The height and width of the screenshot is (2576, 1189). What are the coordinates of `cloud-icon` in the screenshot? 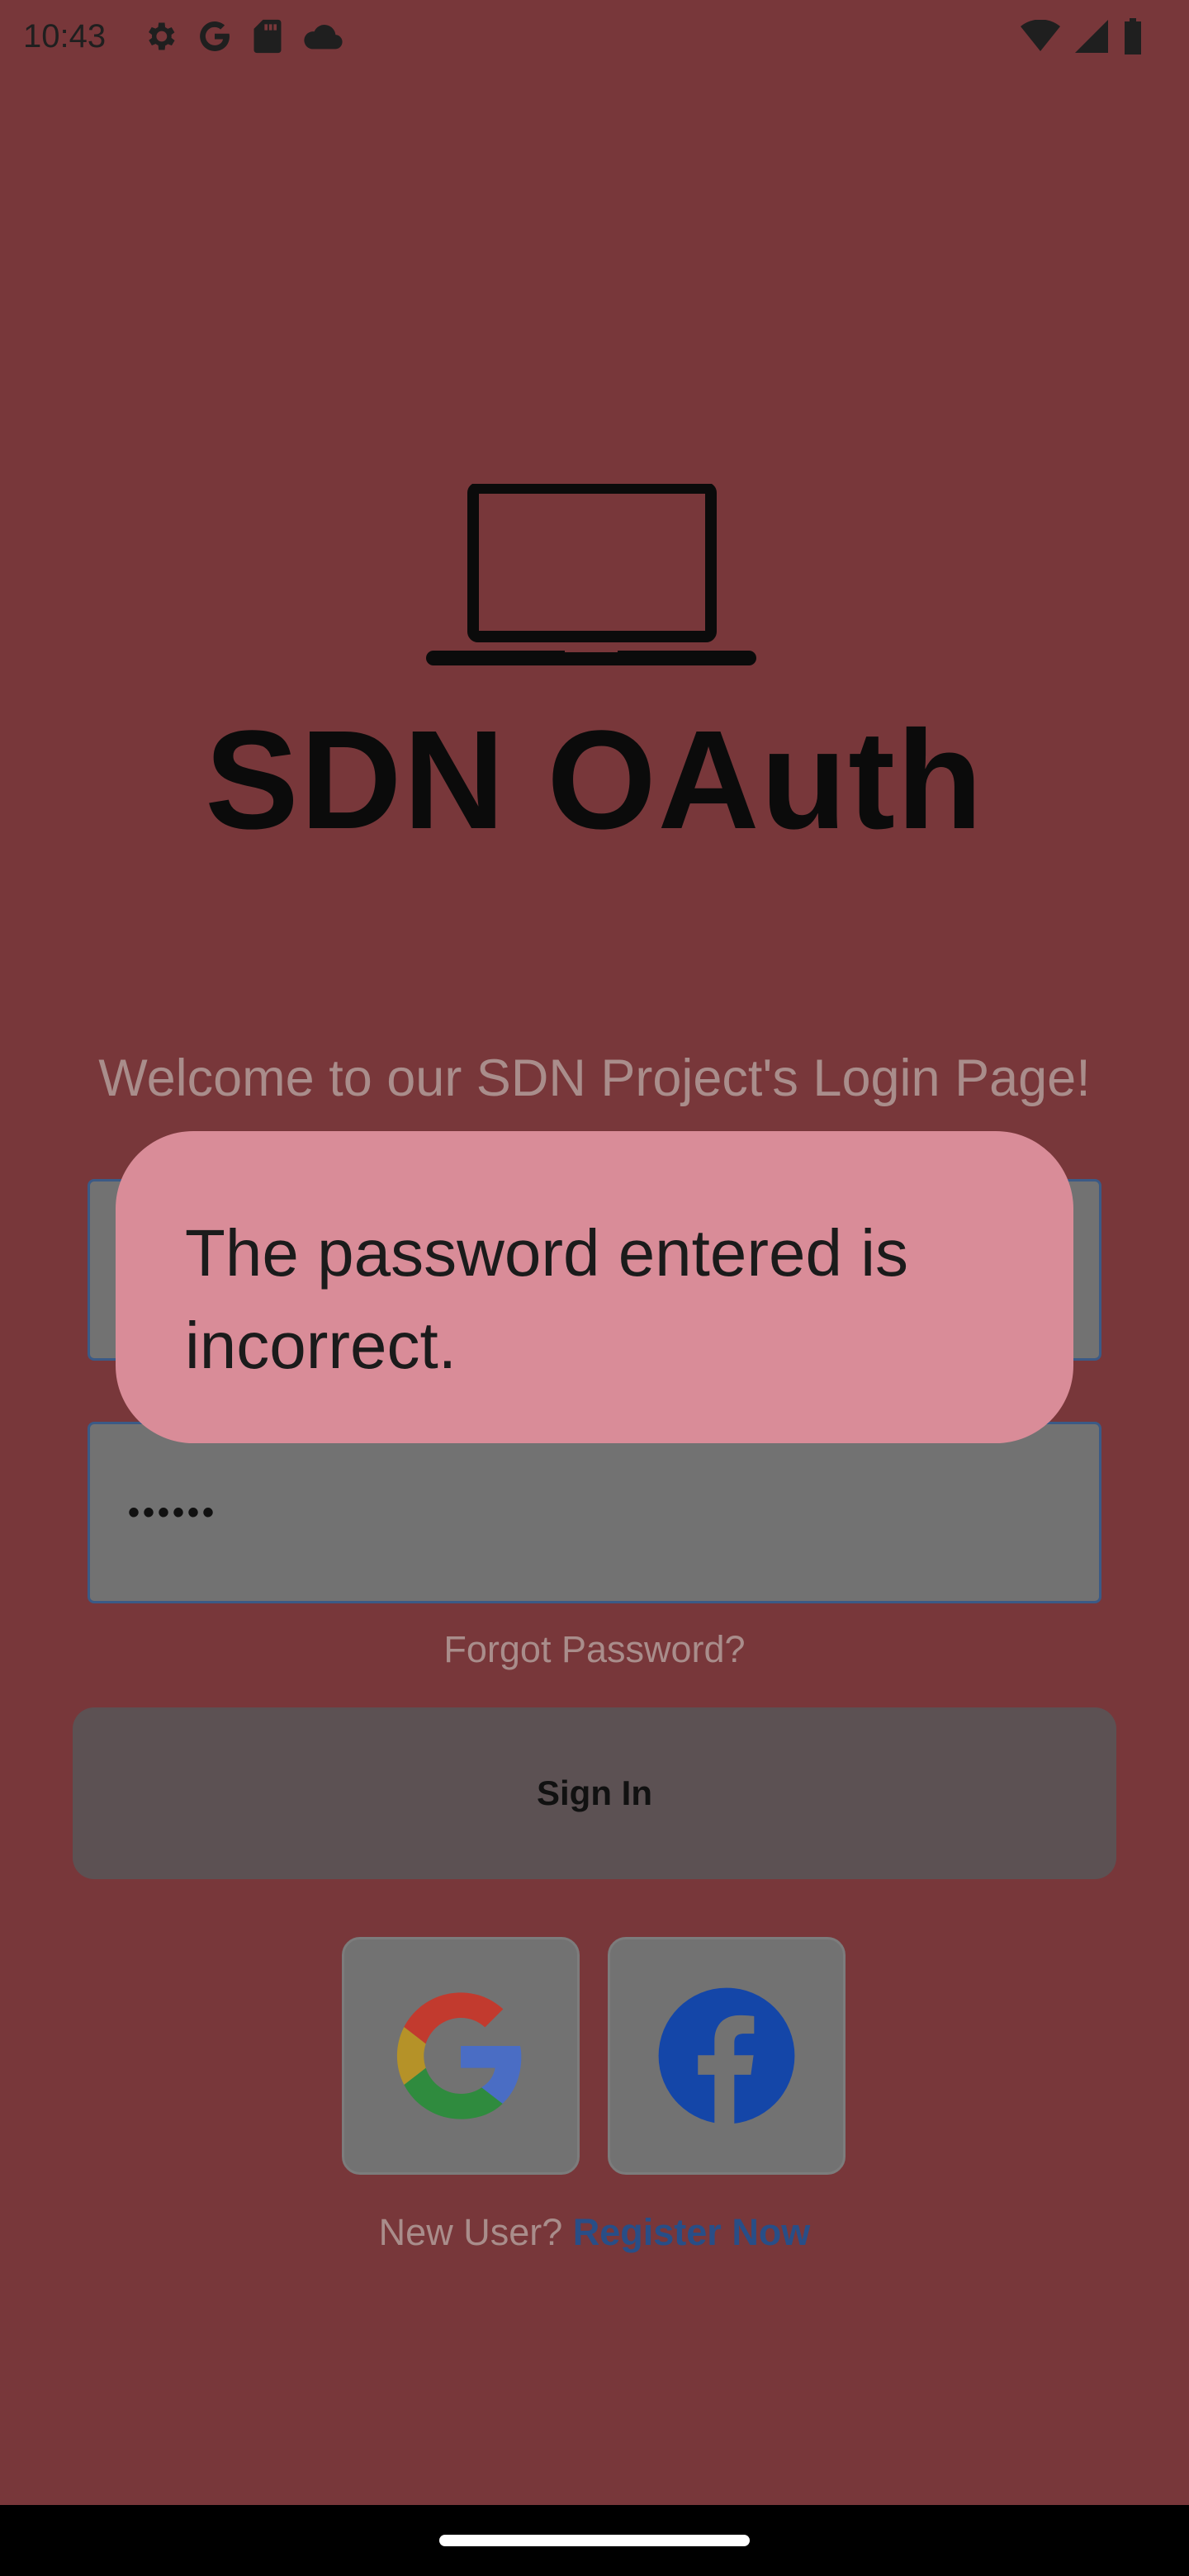 It's located at (323, 37).